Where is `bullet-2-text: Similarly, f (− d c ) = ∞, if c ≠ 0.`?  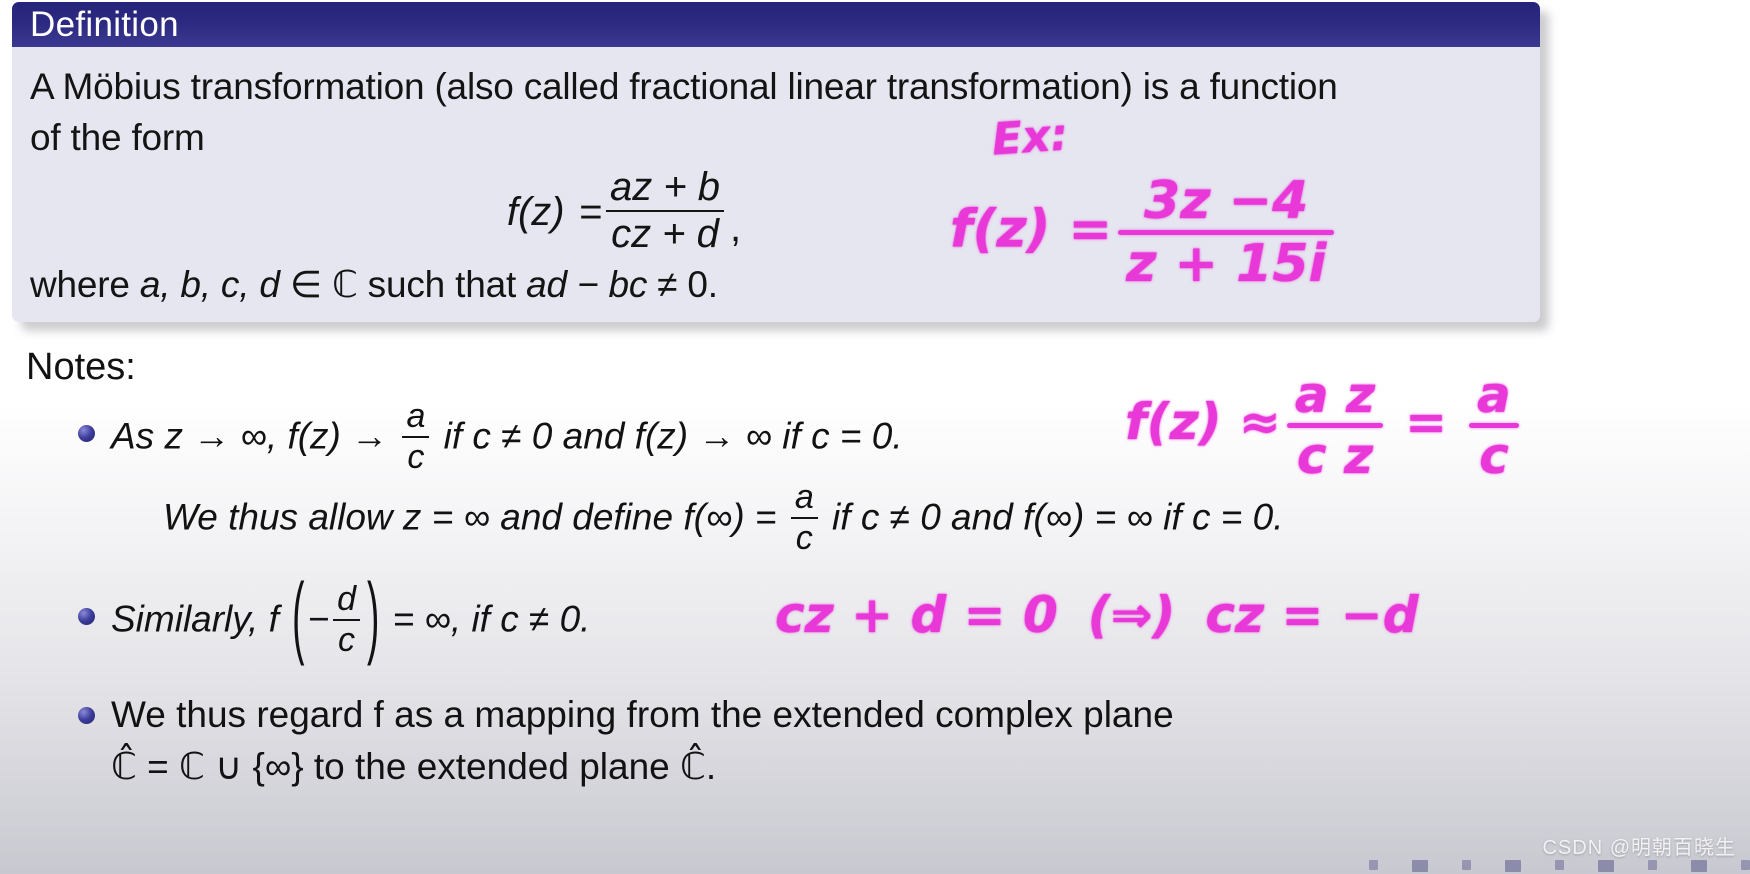
bullet-2-text: Similarly, f (− d c ) = ∞, if c ≠ 0. is located at coordinates (351, 616).